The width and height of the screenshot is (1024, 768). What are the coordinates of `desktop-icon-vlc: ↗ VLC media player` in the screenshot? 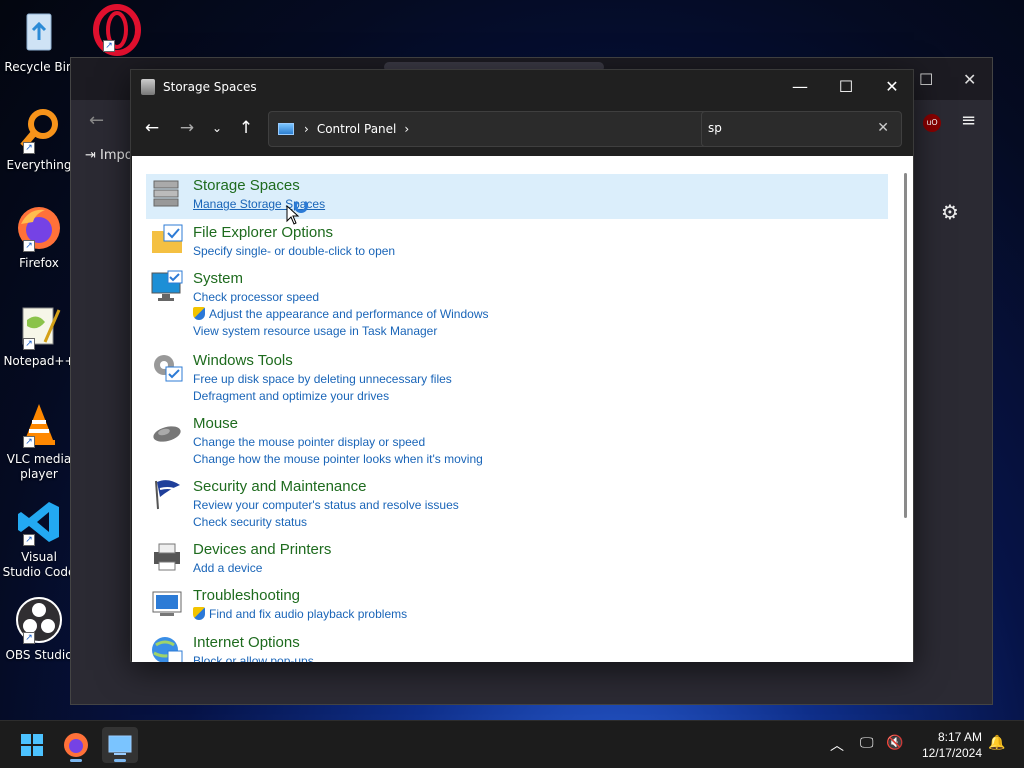 It's located at (39, 441).